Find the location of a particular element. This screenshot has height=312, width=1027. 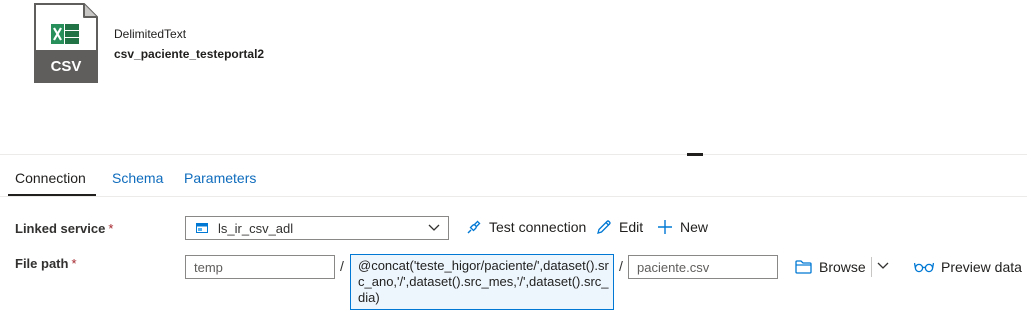

preview-data-button: Preview data is located at coordinates (968, 267).